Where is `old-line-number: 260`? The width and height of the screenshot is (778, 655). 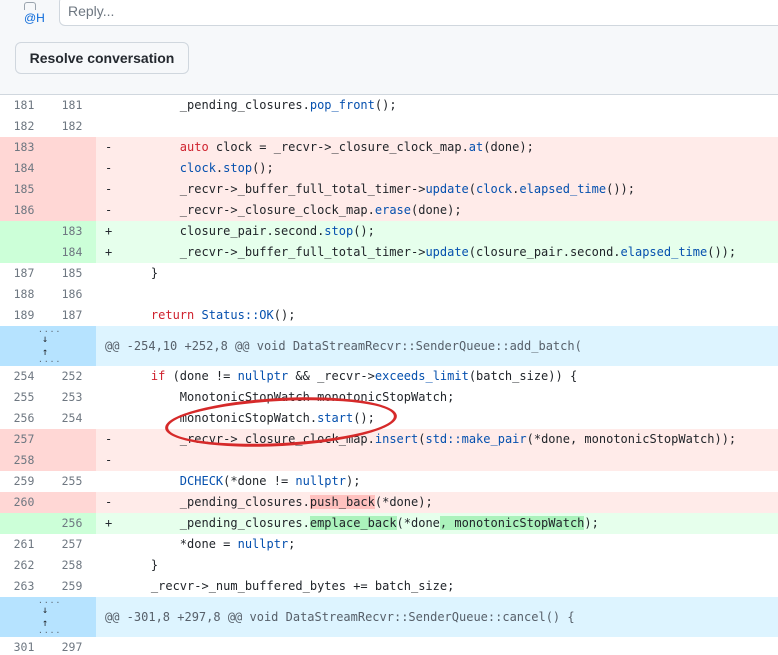
old-line-number: 260 is located at coordinates (24, 502).